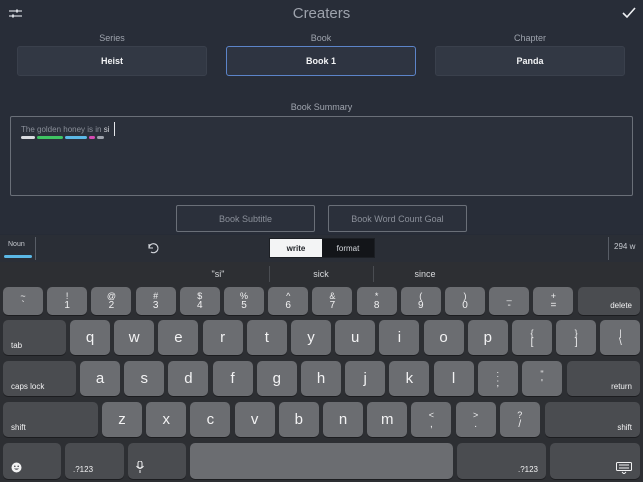 This screenshot has height=482, width=643. What do you see at coordinates (166, 419) in the screenshot?
I see `key-x: x` at bounding box center [166, 419].